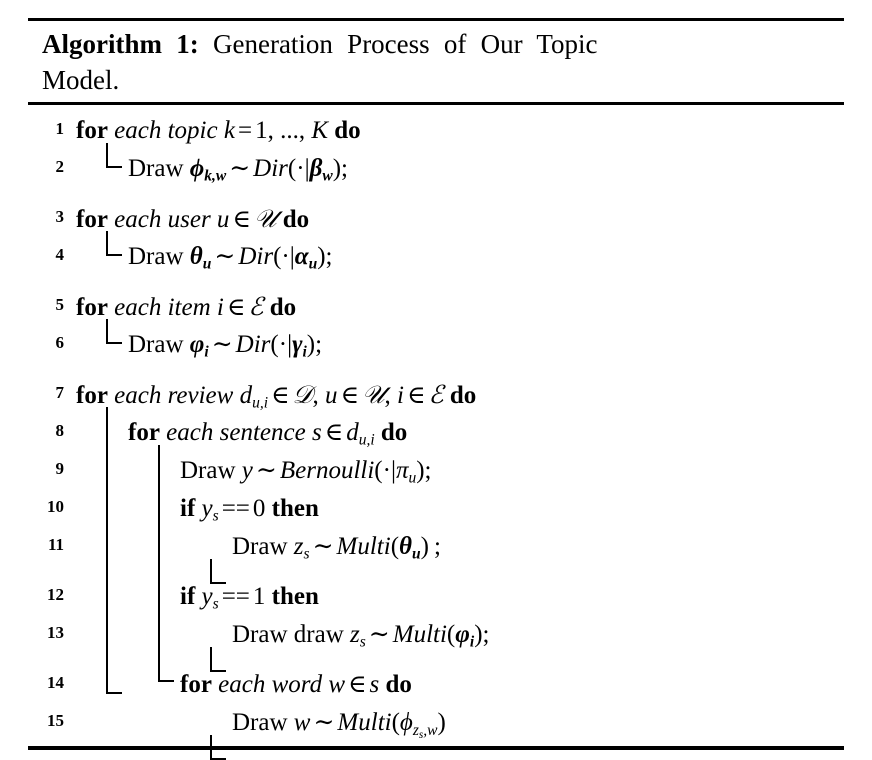 Image resolution: width=872 pixels, height=760 pixels. What do you see at coordinates (55, 507) in the screenshot?
I see `line-number: 10` at bounding box center [55, 507].